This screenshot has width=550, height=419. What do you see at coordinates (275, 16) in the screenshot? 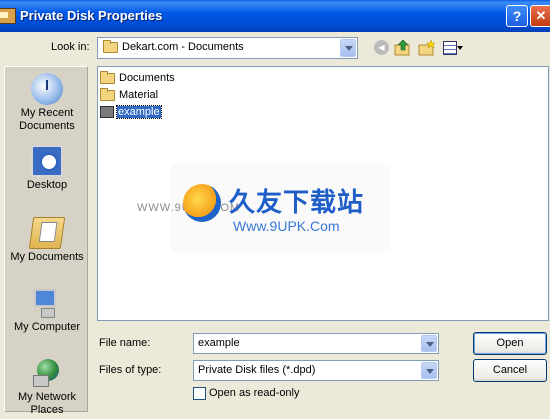
I see `title-bar: Private Disk Properties ? ✕` at bounding box center [275, 16].